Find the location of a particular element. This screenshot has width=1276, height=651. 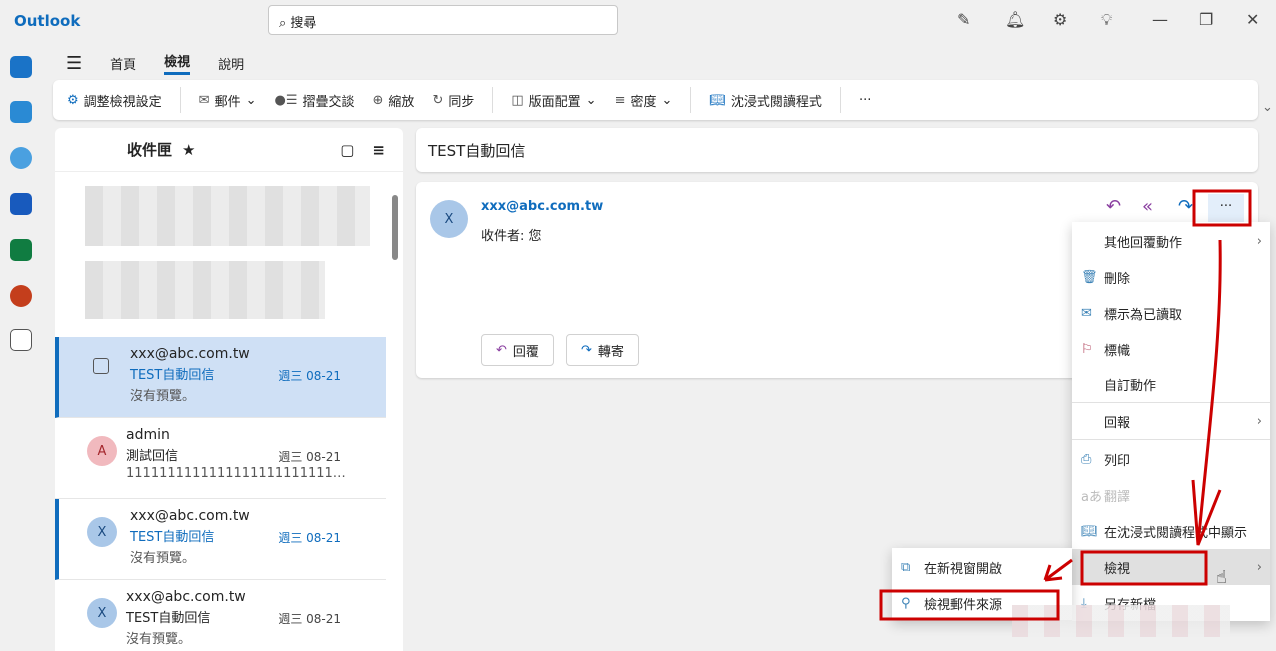

menu-item-custom-action: 自訂動作 is located at coordinates (1171, 385).